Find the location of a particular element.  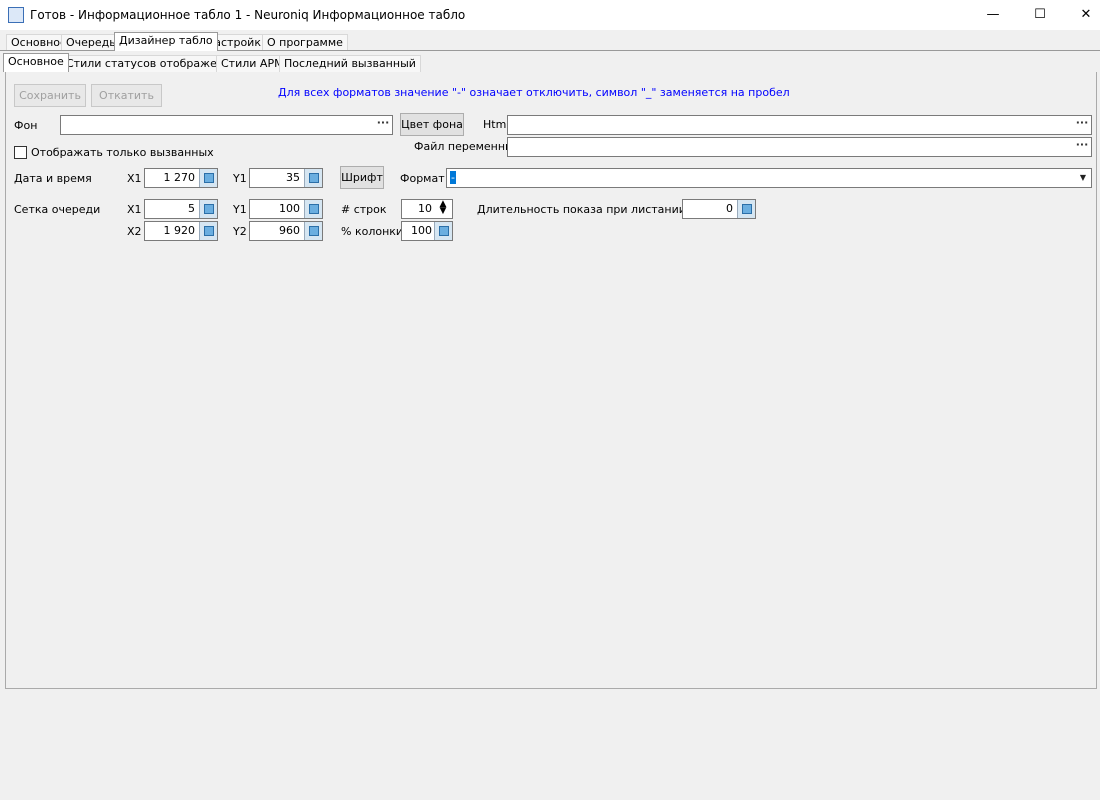

html-browse-icon: ··· is located at coordinates (1082, 125).